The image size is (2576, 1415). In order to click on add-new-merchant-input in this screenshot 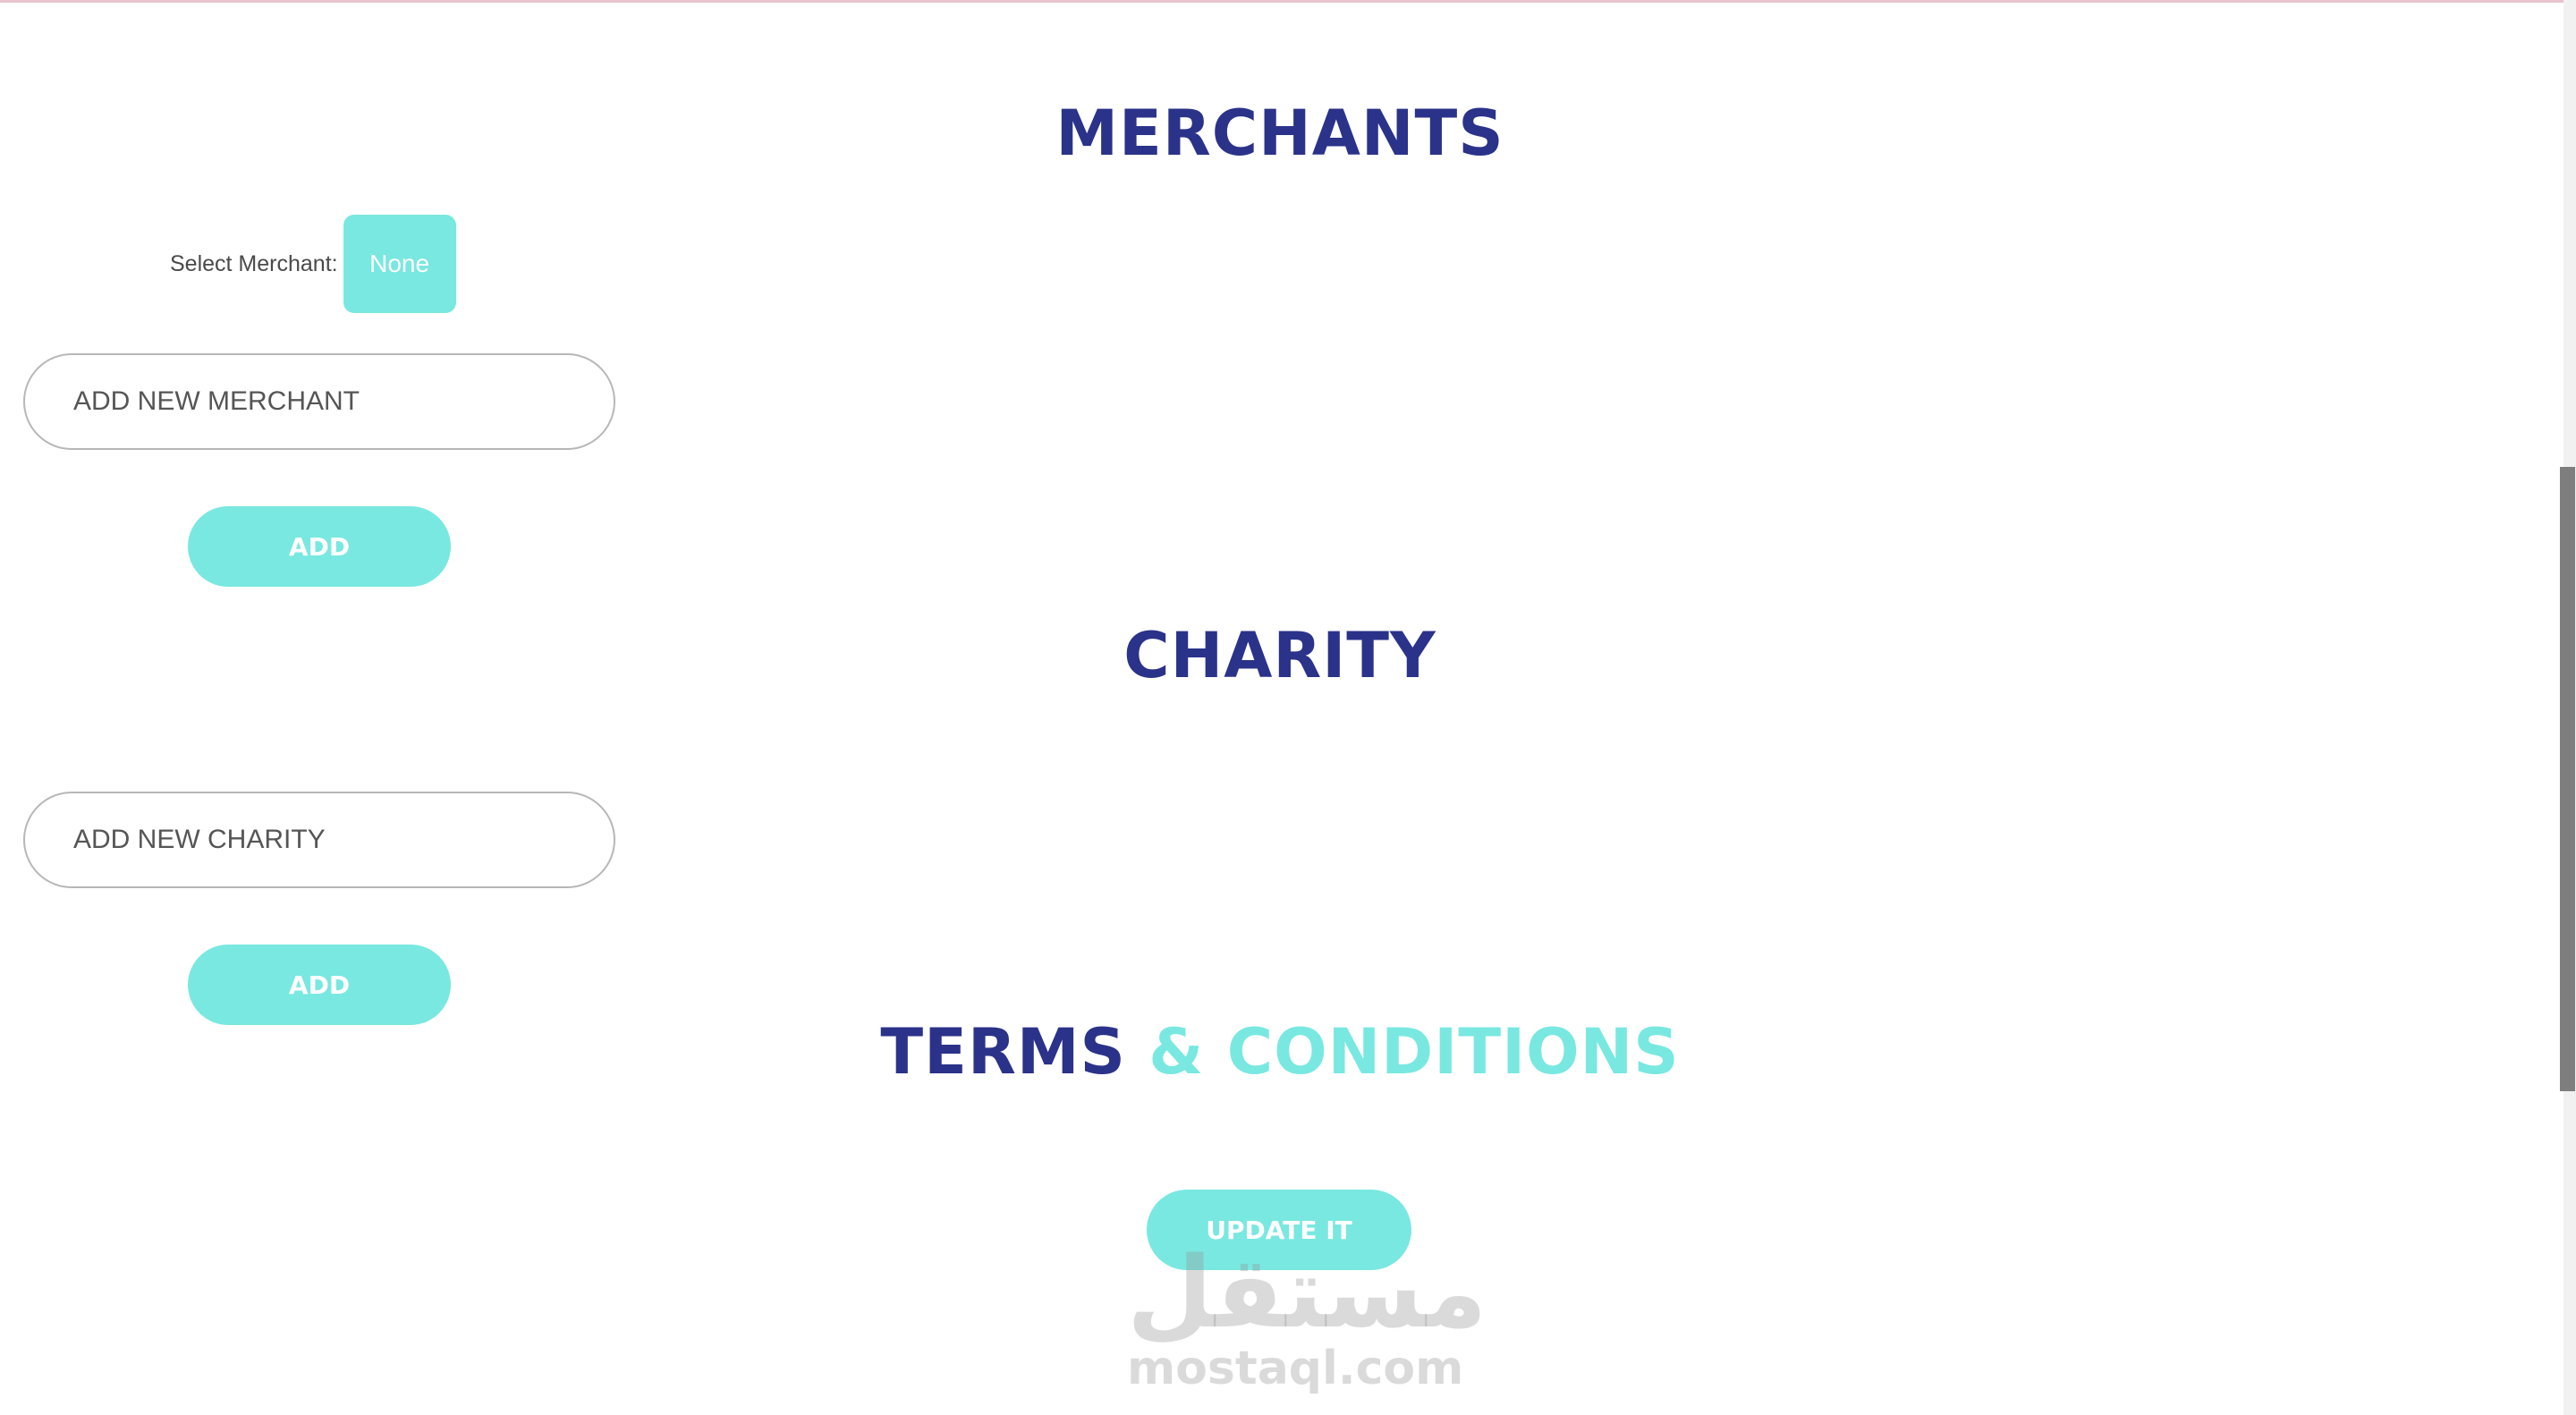, I will do `click(319, 401)`.